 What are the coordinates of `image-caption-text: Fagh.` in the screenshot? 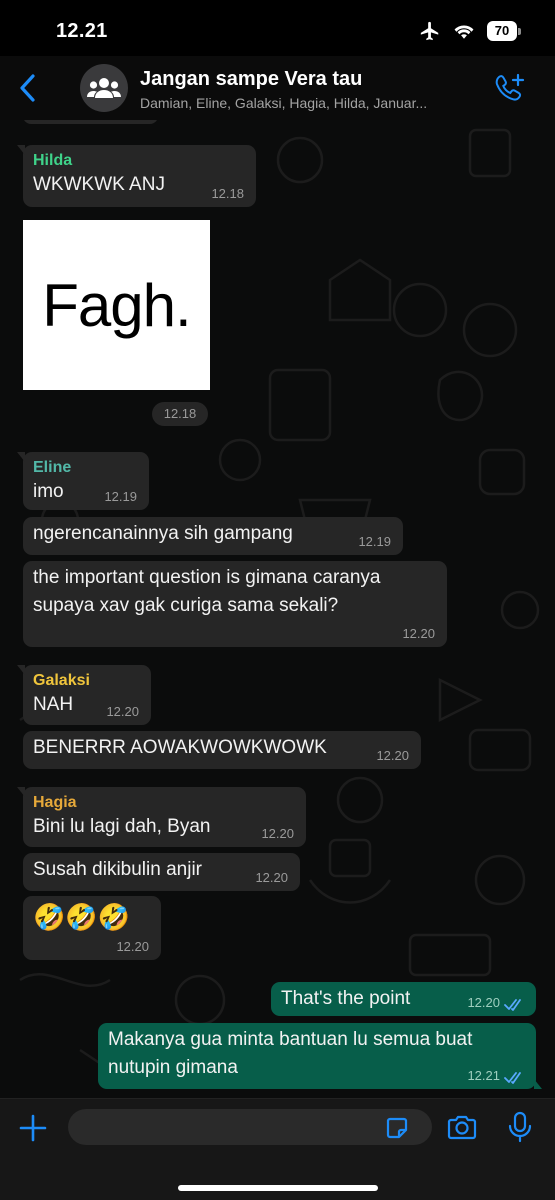 It's located at (116, 305).